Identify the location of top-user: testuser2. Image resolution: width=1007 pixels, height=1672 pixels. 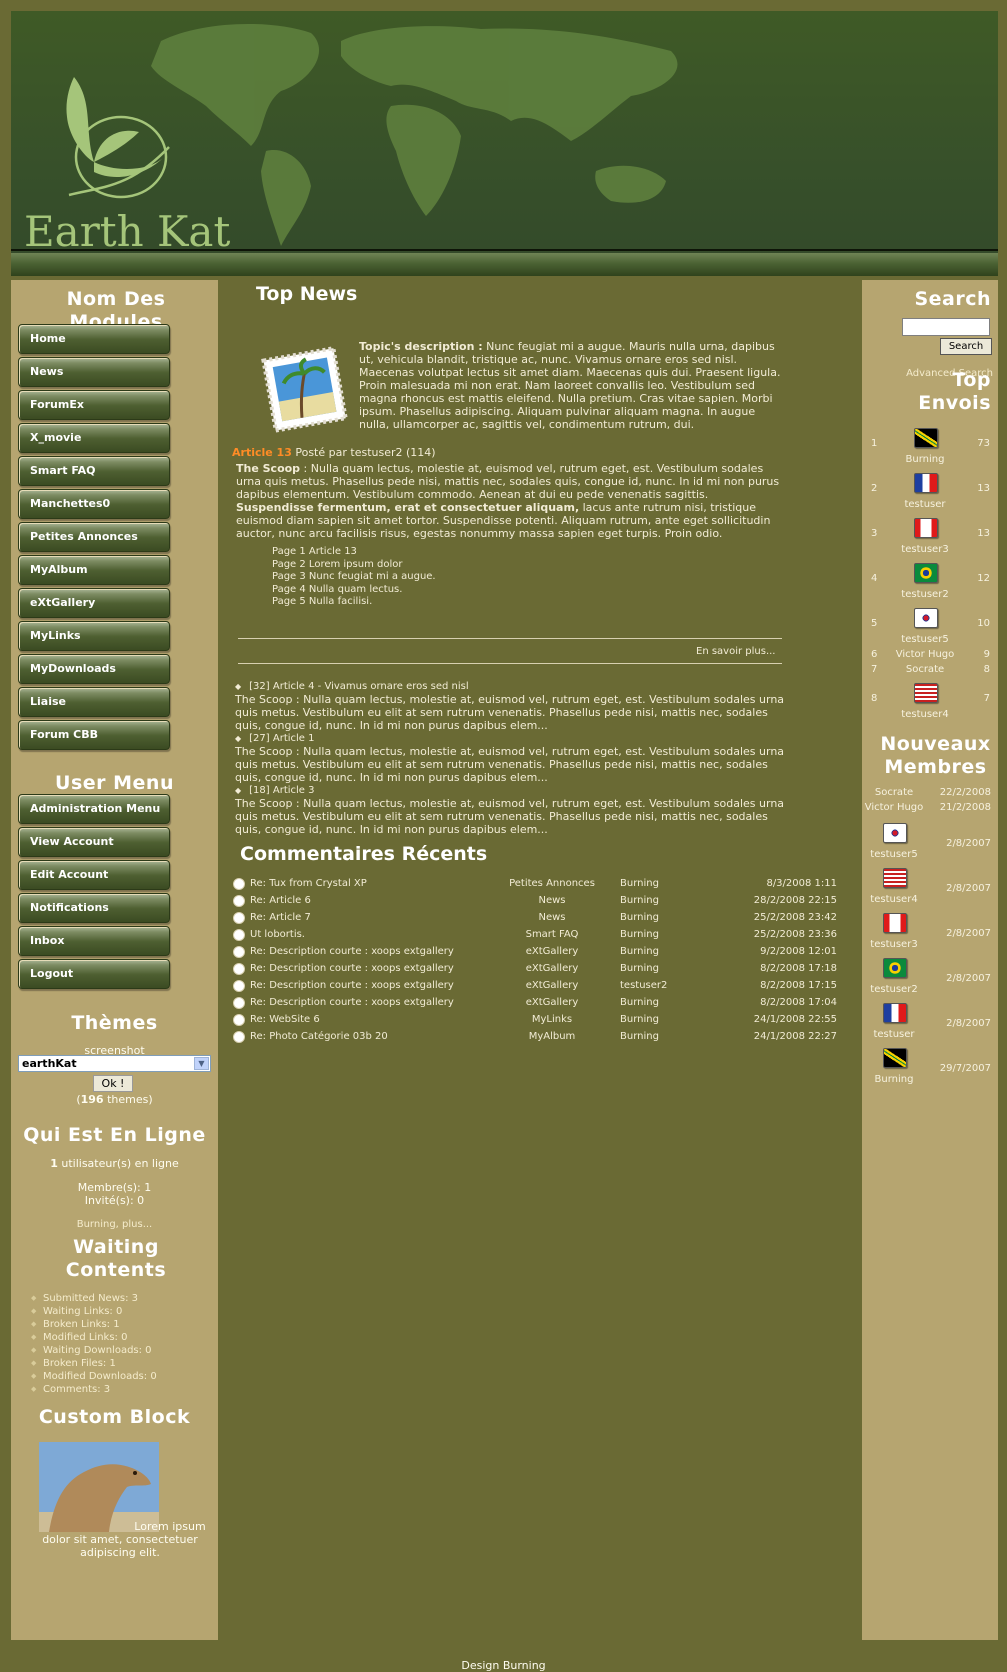
(925, 594).